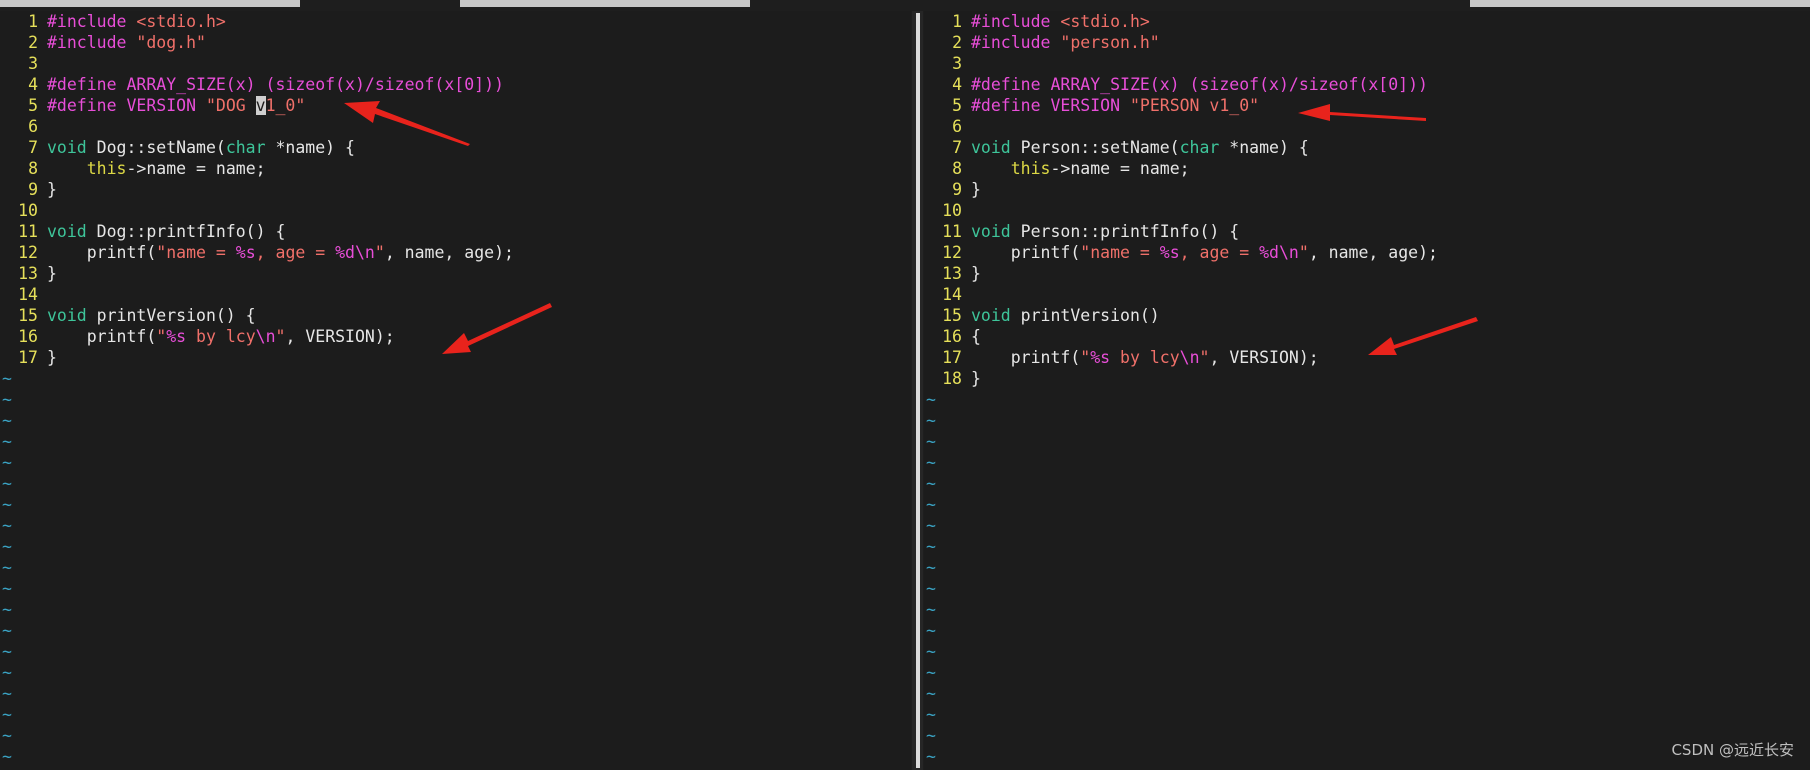 The image size is (1810, 770). I want to click on line-number: 10, so click(28, 210).